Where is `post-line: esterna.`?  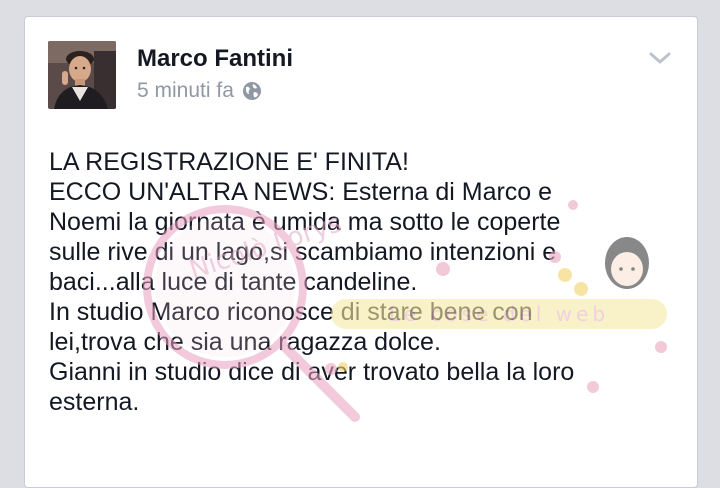
post-line: esterna. is located at coordinates (94, 402).